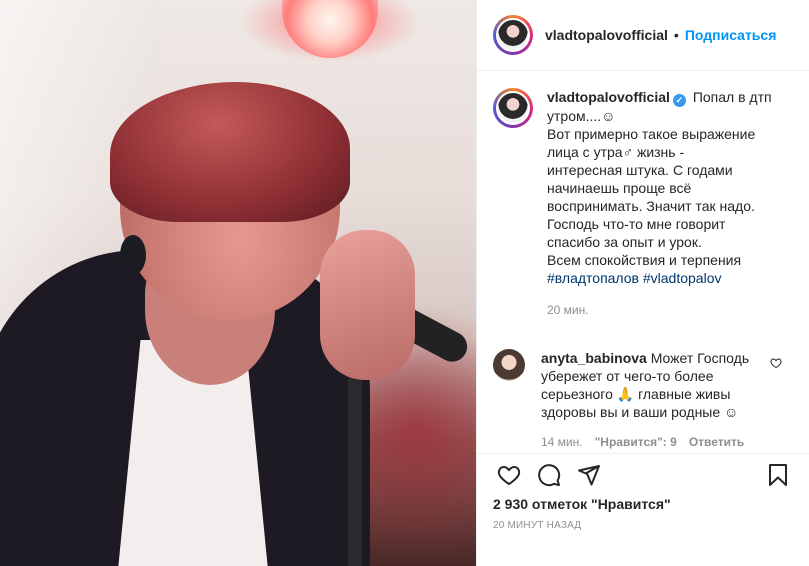 This screenshot has height=566, width=809. Describe the element at coordinates (562, 442) in the screenshot. I see `comment-time: 14 мин.` at that location.